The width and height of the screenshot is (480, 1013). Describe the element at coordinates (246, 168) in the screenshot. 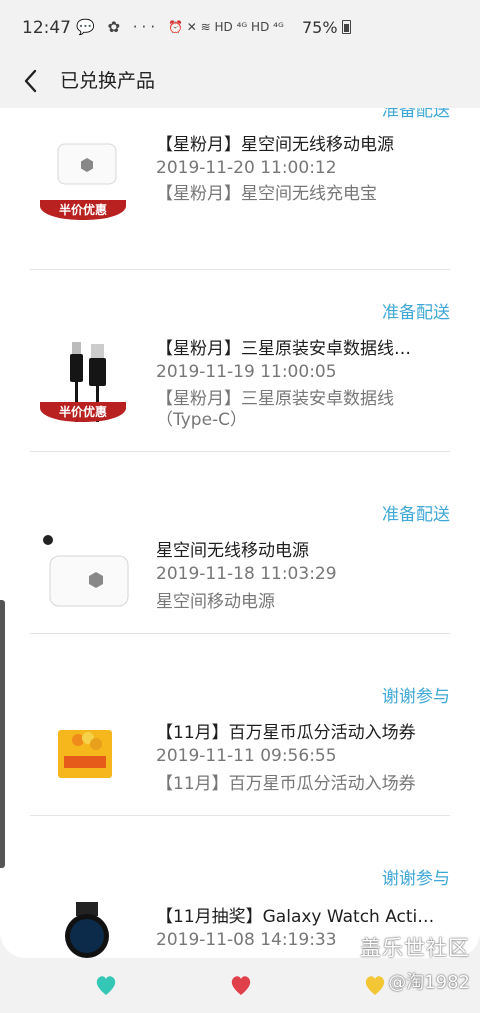

I see `redeem-date: 2019-11-20 11:00:12` at that location.